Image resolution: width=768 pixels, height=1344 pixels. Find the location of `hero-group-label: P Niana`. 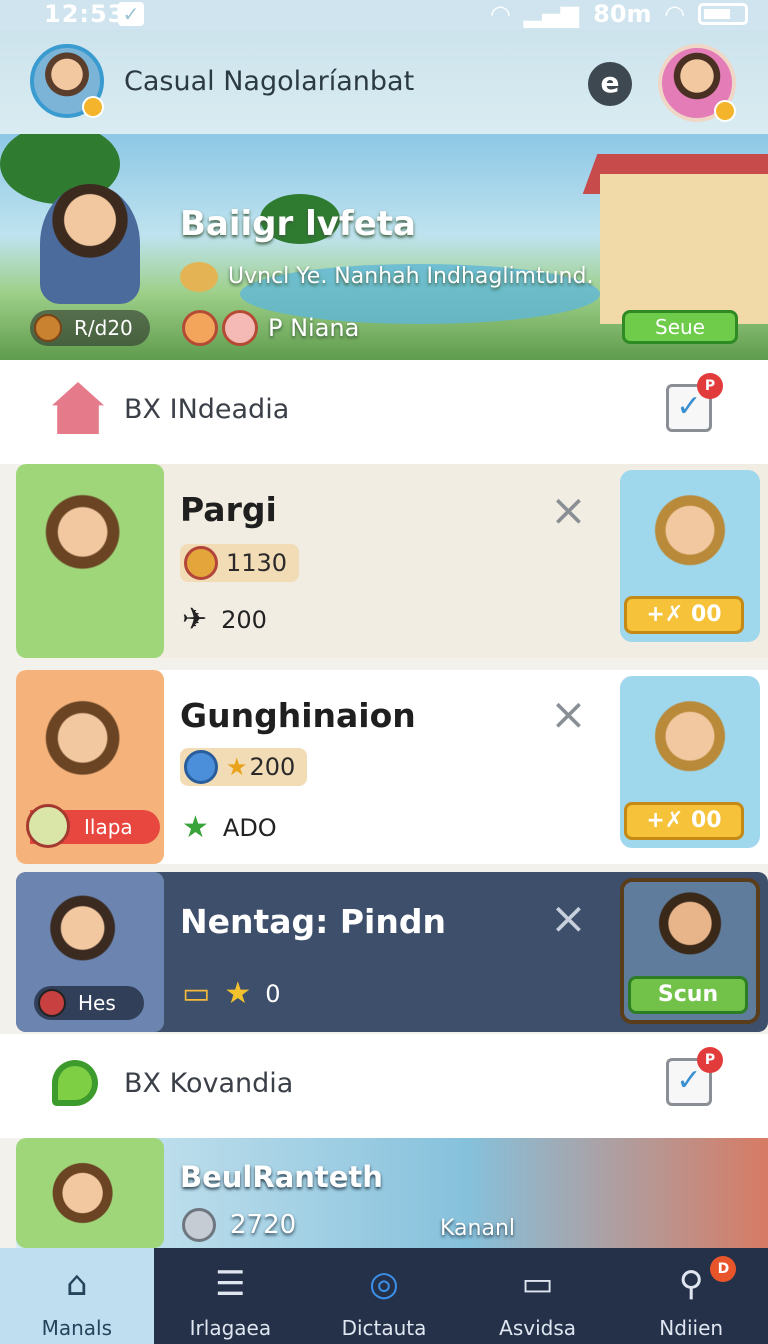

hero-group-label: P Niana is located at coordinates (314, 328).